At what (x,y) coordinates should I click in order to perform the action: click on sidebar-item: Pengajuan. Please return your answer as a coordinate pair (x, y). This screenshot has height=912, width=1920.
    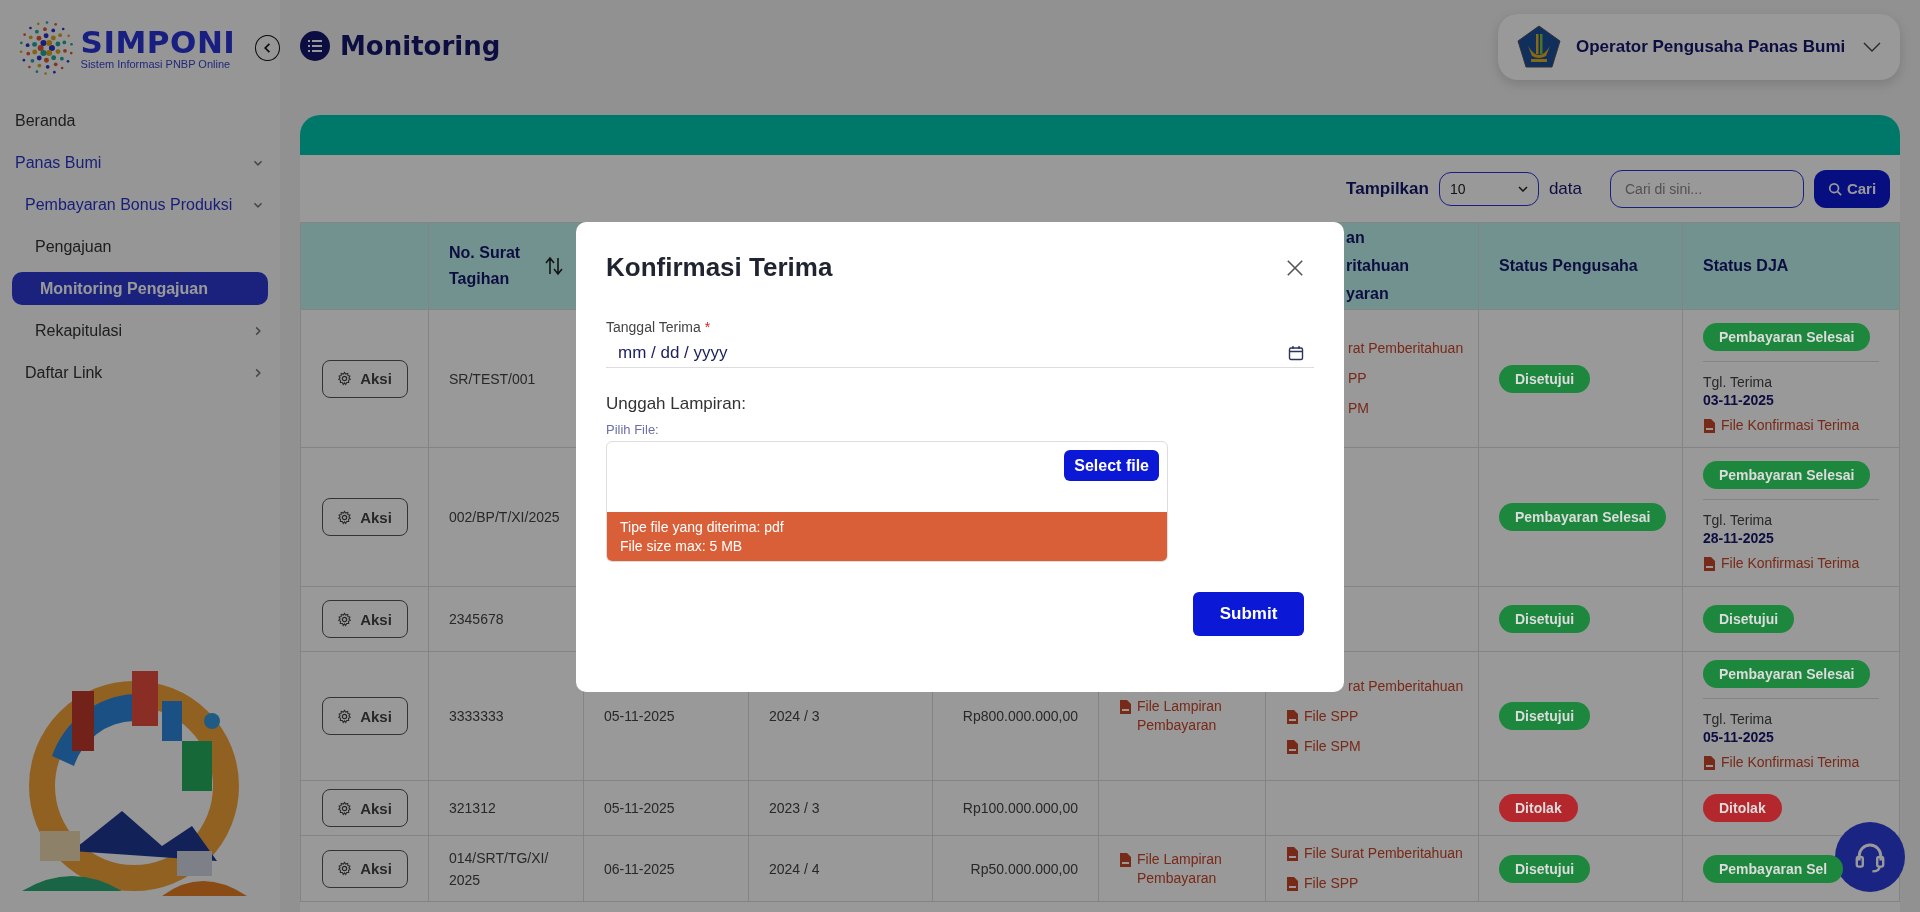
    Looking at the image, I should click on (140, 246).